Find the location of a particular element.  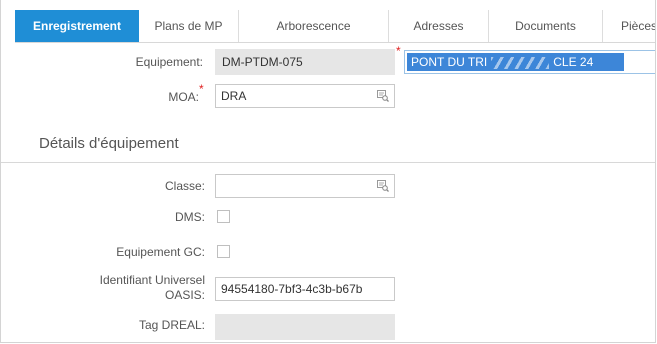

selected-description-text: PONT DU TRI CLE 24 is located at coordinates (515, 62).